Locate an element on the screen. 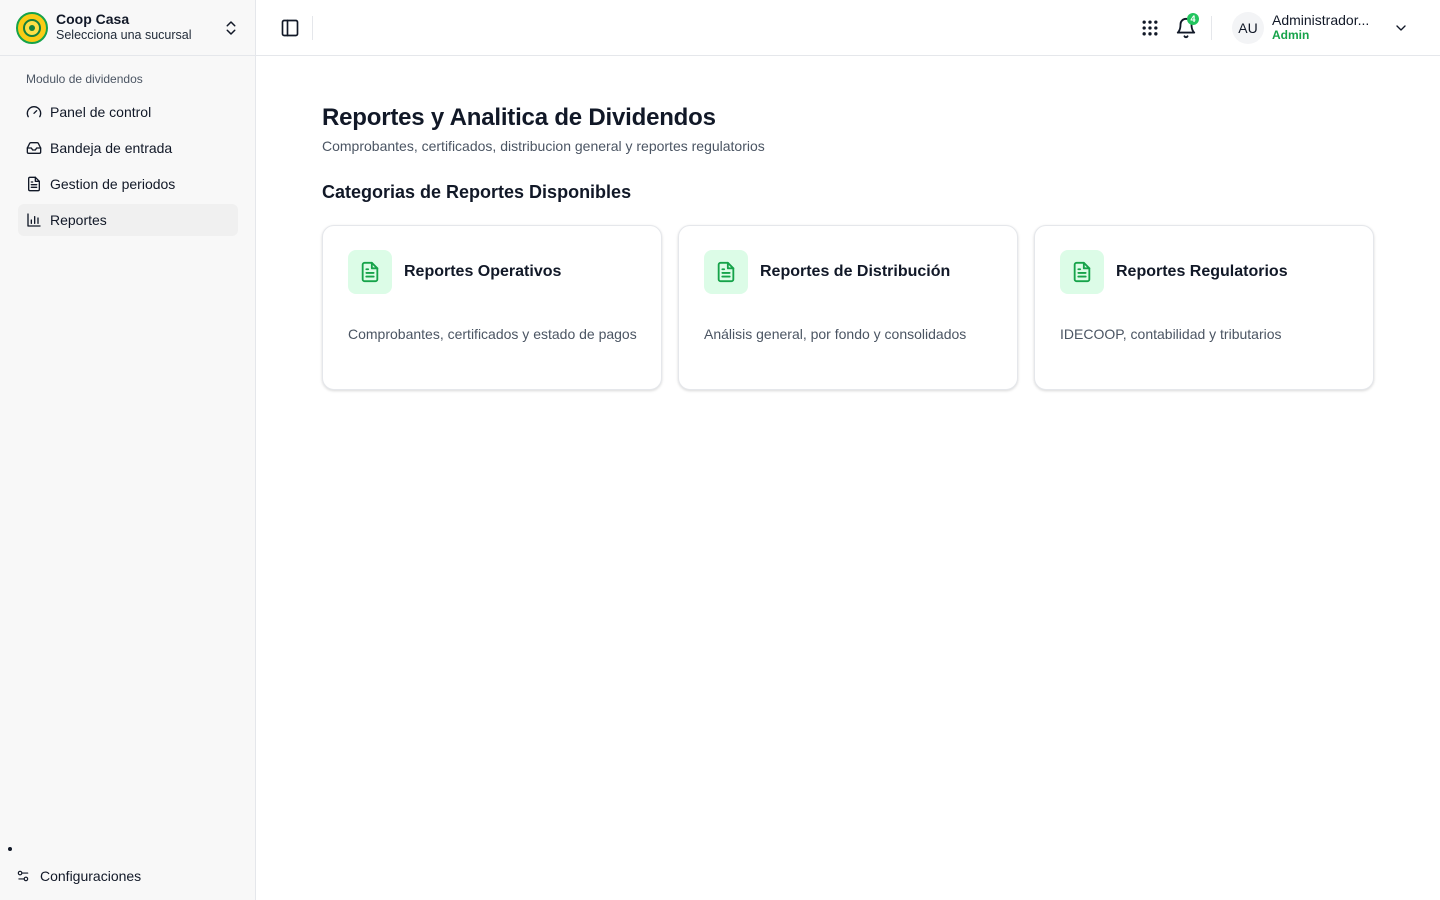 This screenshot has width=1440, height=900. sidebar-item-bandeja-de-entrada: Bandeja de entrada is located at coordinates (128, 148).